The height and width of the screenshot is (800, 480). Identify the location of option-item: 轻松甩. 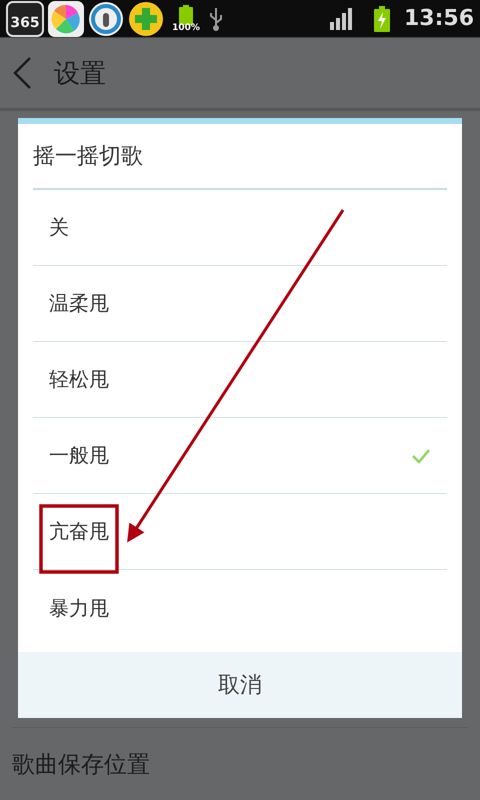
(240, 380).